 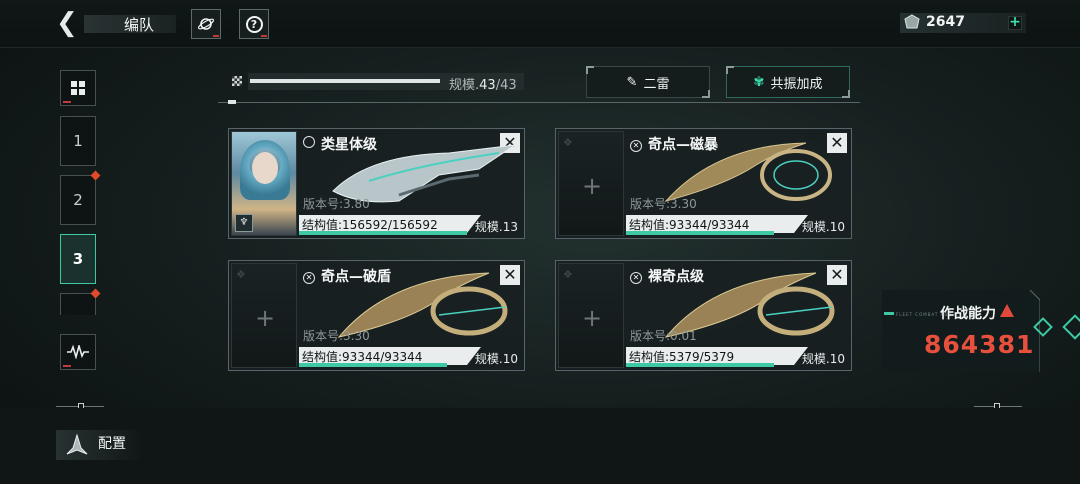 I want to click on help-icon: ?, so click(x=254, y=24).